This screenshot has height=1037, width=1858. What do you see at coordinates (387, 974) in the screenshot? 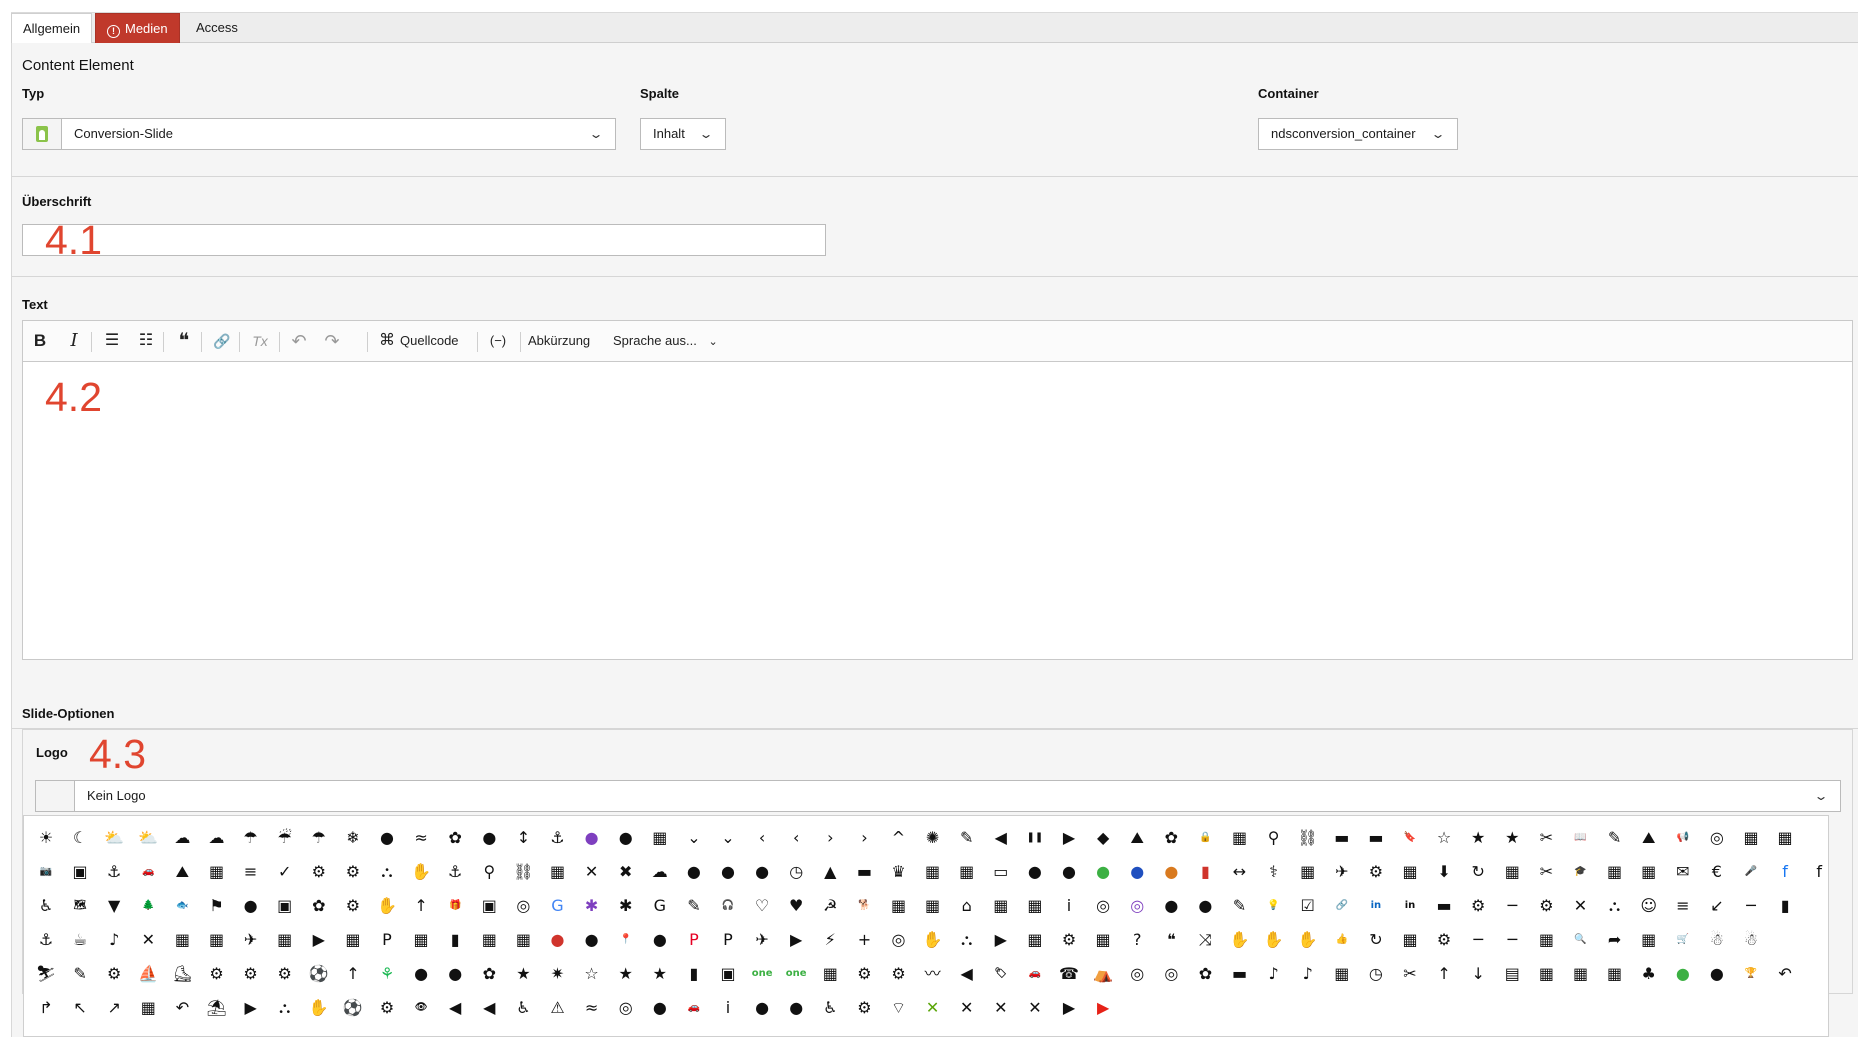
I see `logo-option-icon: ⚘` at bounding box center [387, 974].